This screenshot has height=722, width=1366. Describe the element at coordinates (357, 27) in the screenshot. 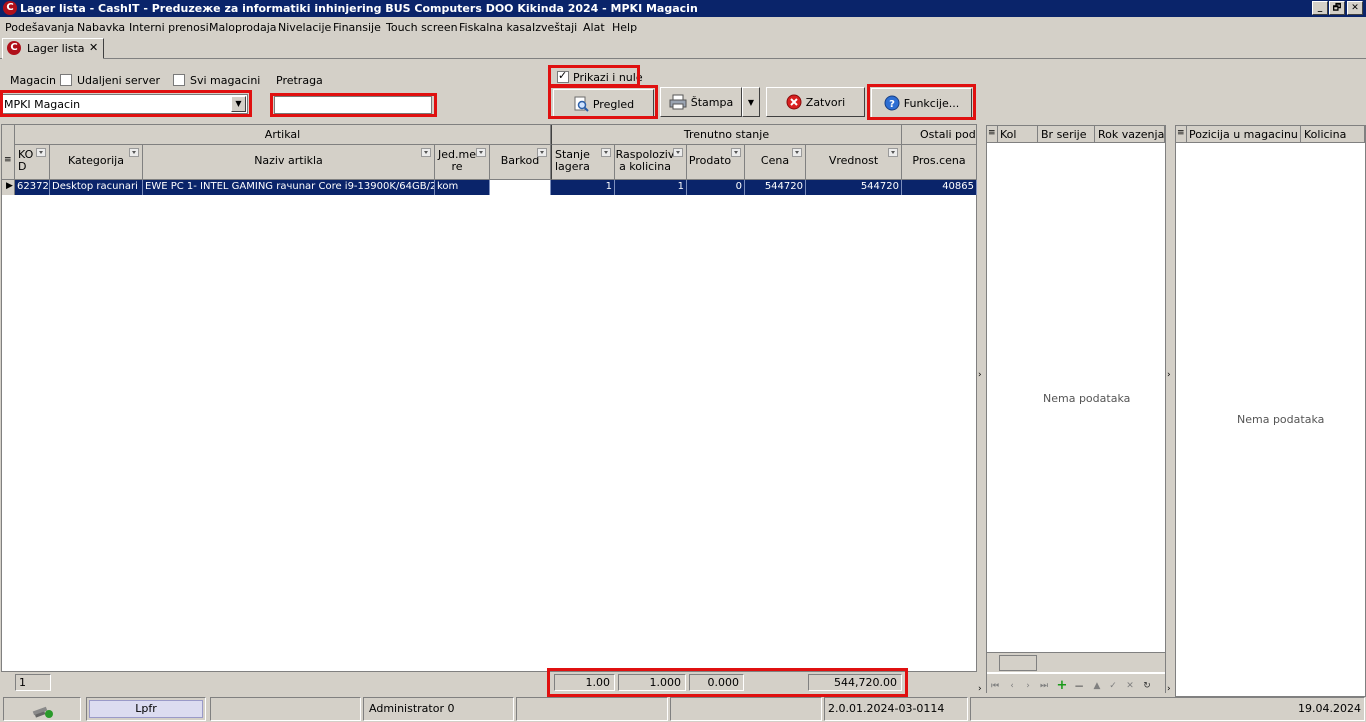

I see `menu-finansije: Finansije` at that location.